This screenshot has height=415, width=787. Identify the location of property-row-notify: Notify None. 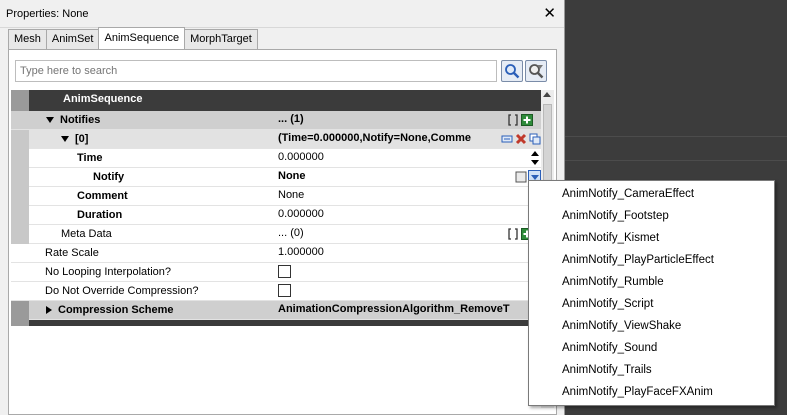
(276, 177).